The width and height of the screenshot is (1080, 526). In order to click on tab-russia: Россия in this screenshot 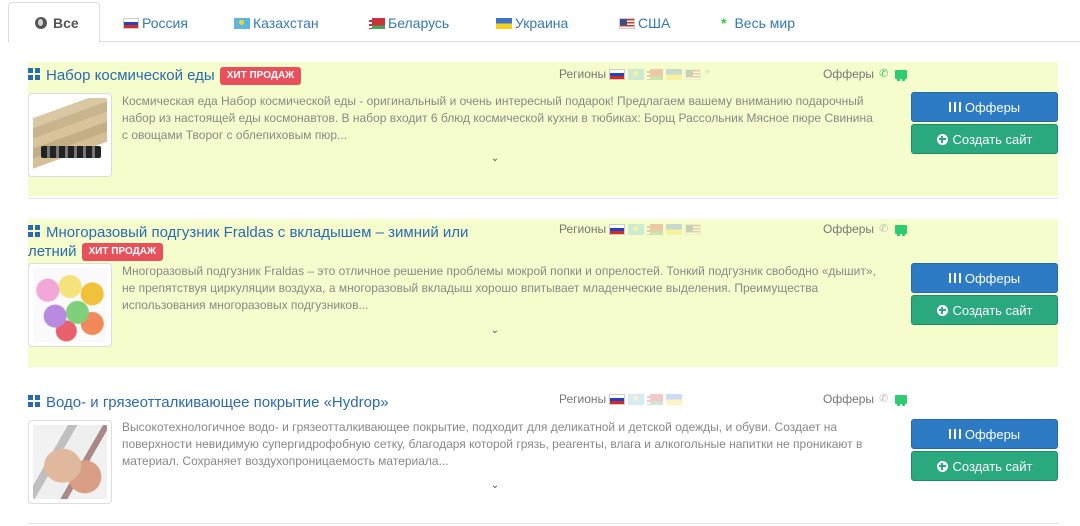, I will do `click(155, 23)`.